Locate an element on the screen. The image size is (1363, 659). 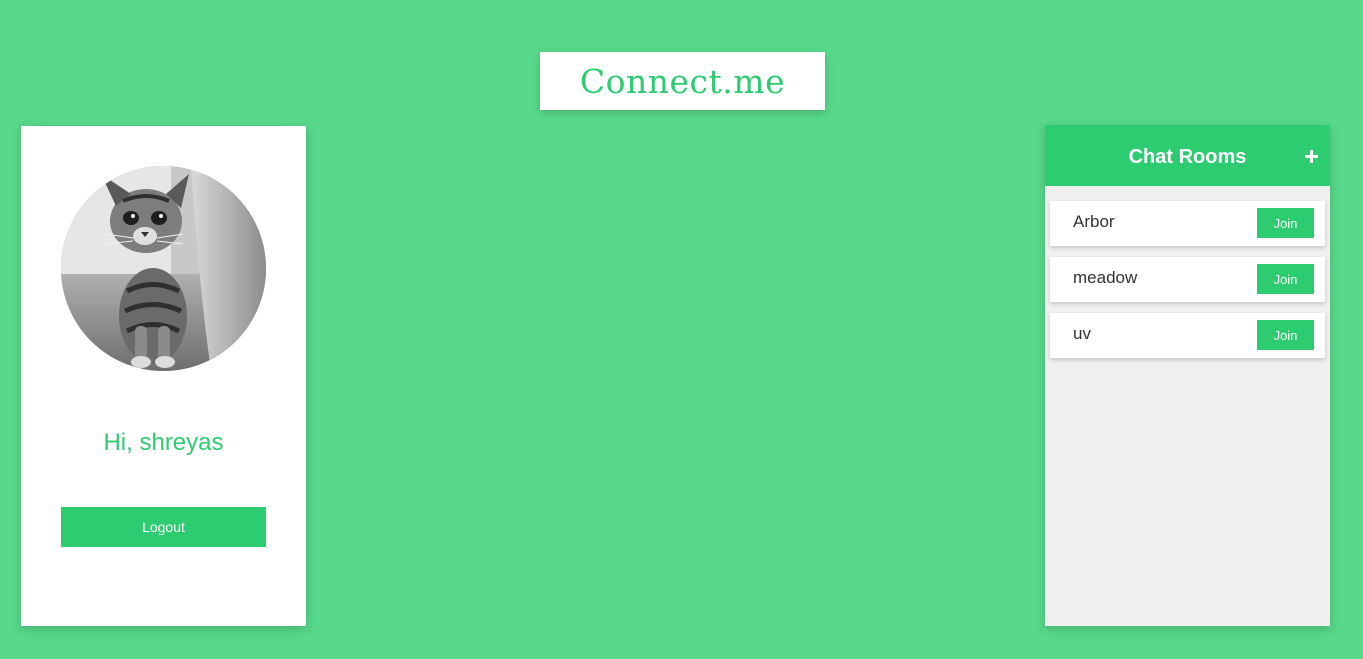
room-name: Arbor is located at coordinates (1094, 221).